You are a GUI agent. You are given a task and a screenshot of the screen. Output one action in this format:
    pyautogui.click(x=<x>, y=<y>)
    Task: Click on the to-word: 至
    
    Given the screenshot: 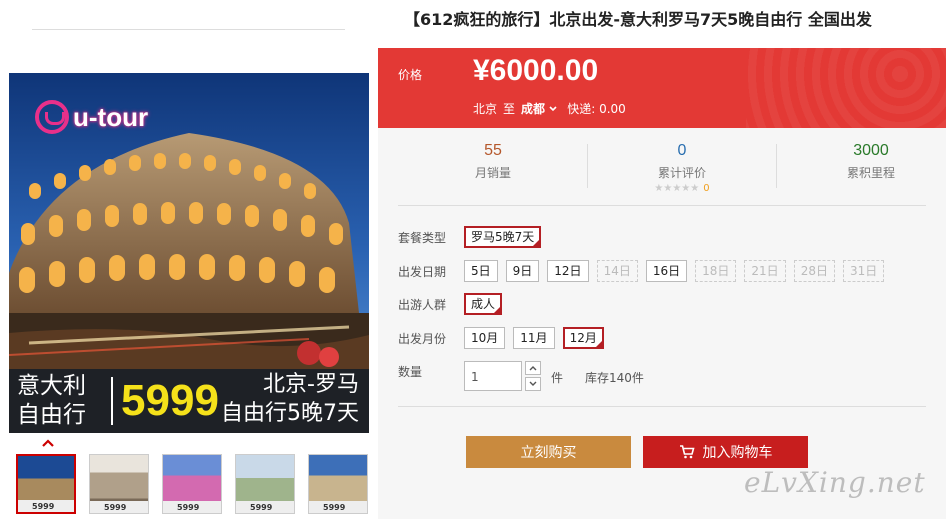 What is the action you would take?
    pyautogui.click(x=509, y=109)
    